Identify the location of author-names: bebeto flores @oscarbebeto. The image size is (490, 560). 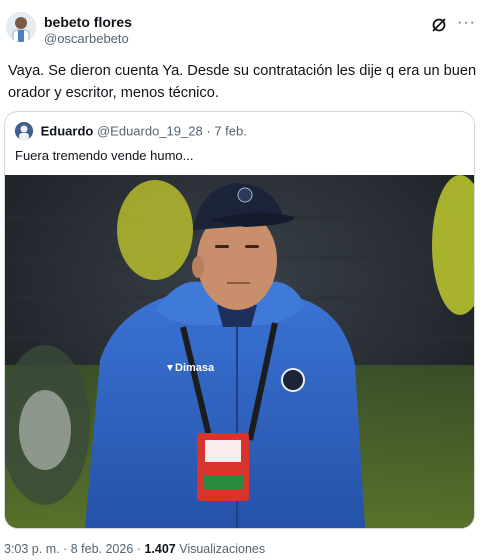
(88, 31).